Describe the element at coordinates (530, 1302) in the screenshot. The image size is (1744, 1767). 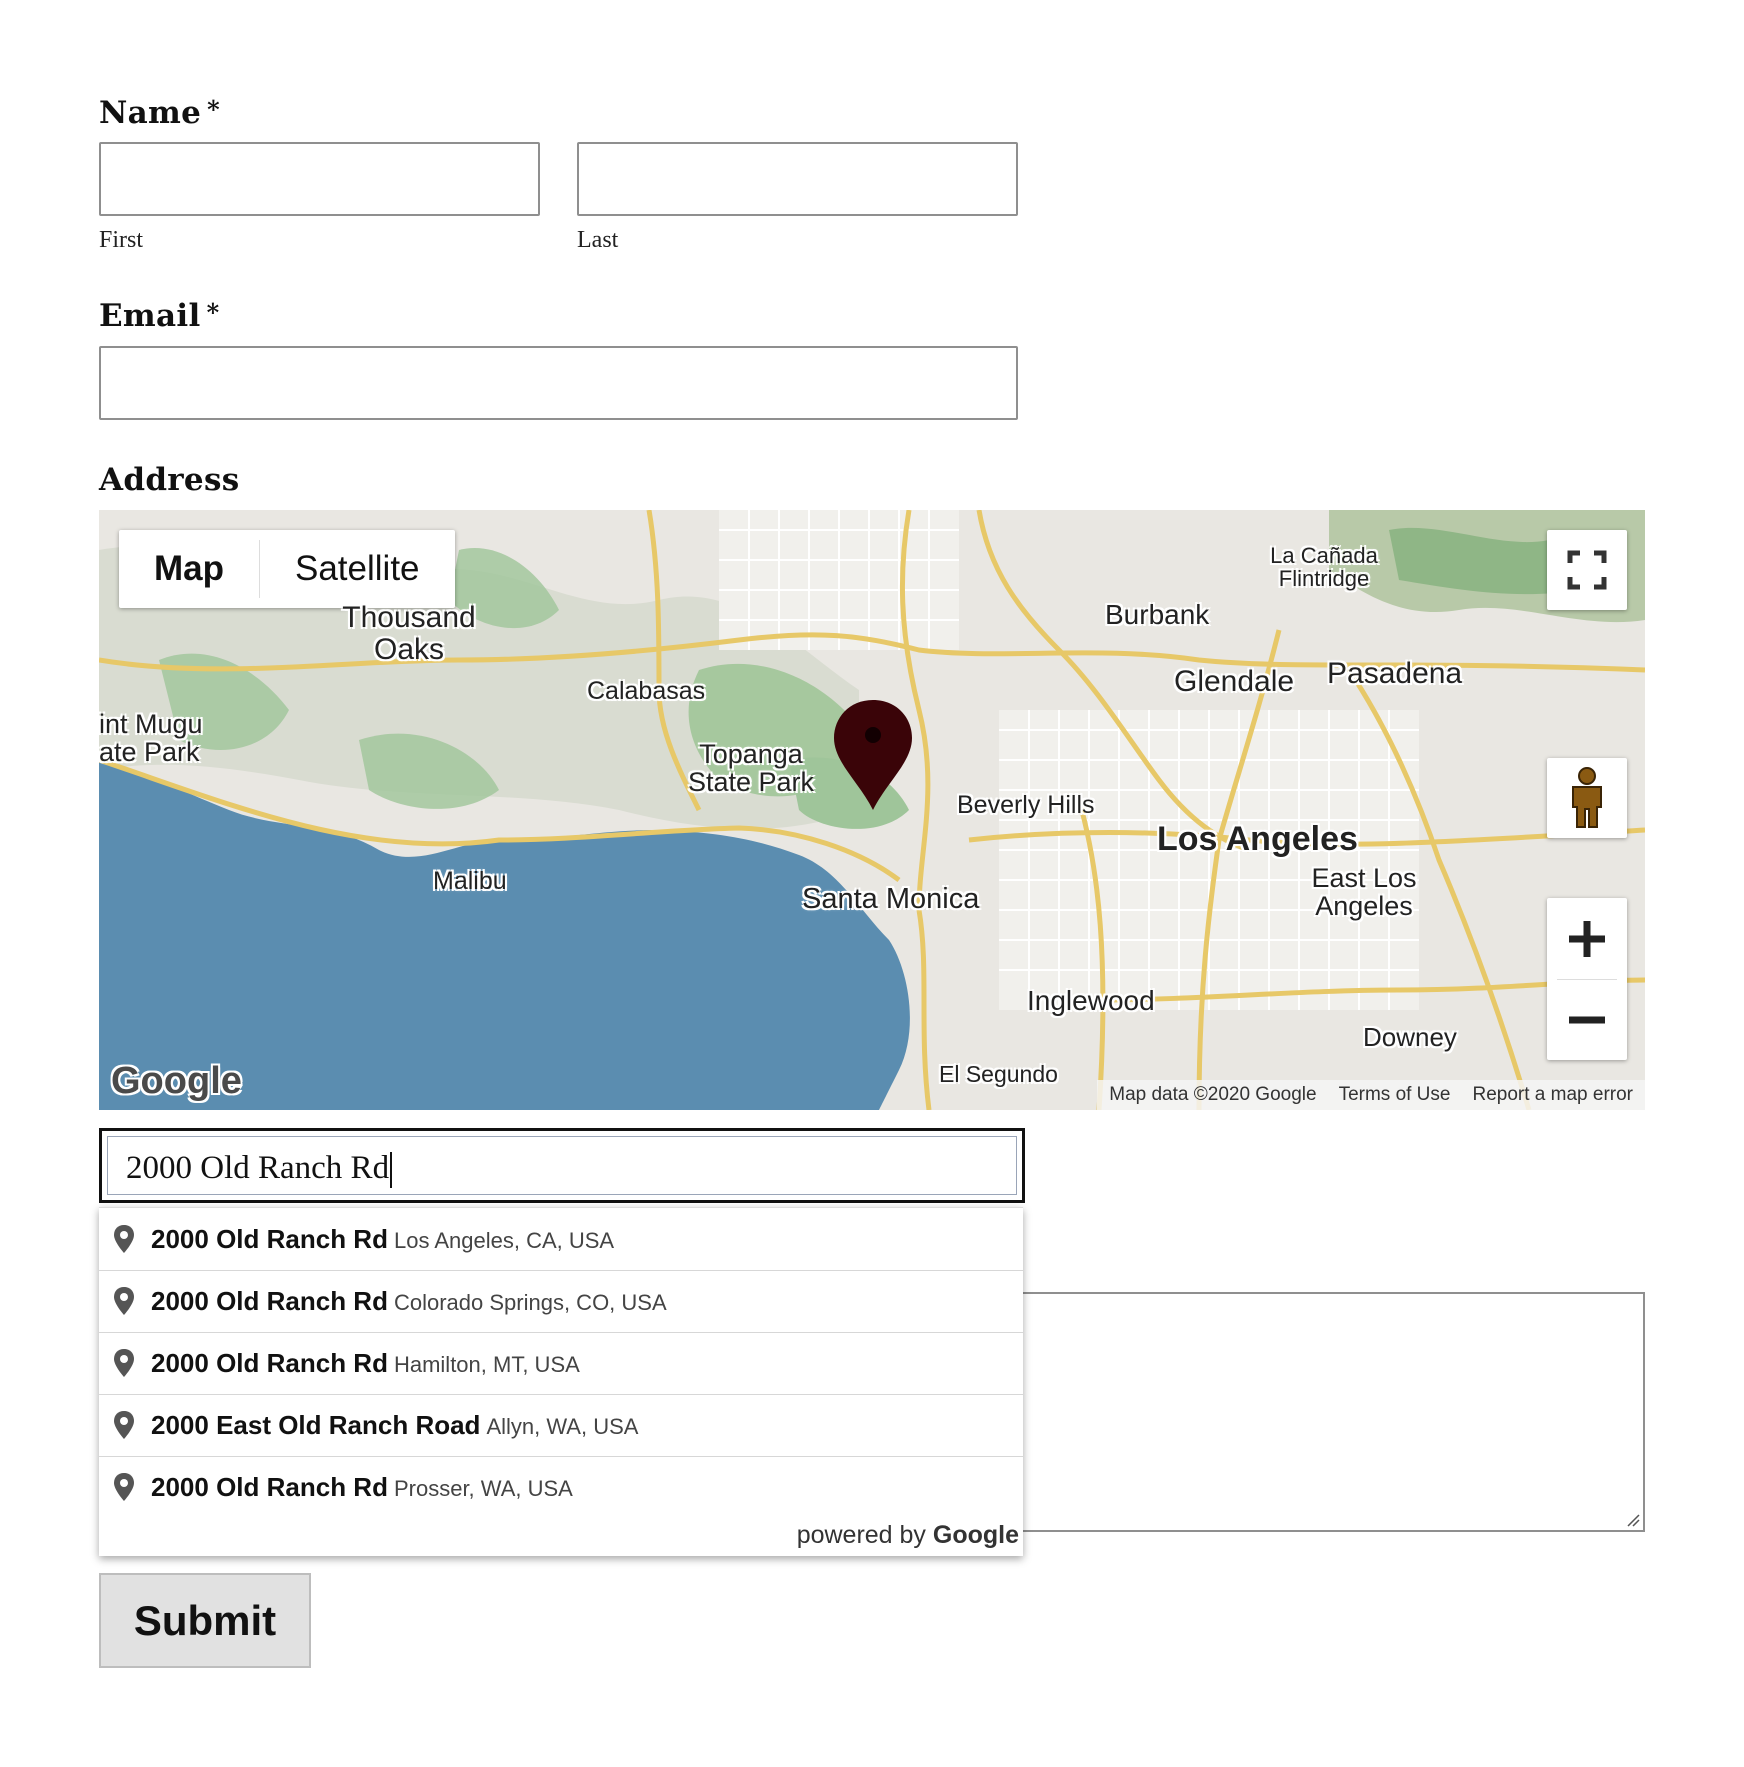
I see `suggestion-secondary: Colorado Springs, CO, USA` at that location.